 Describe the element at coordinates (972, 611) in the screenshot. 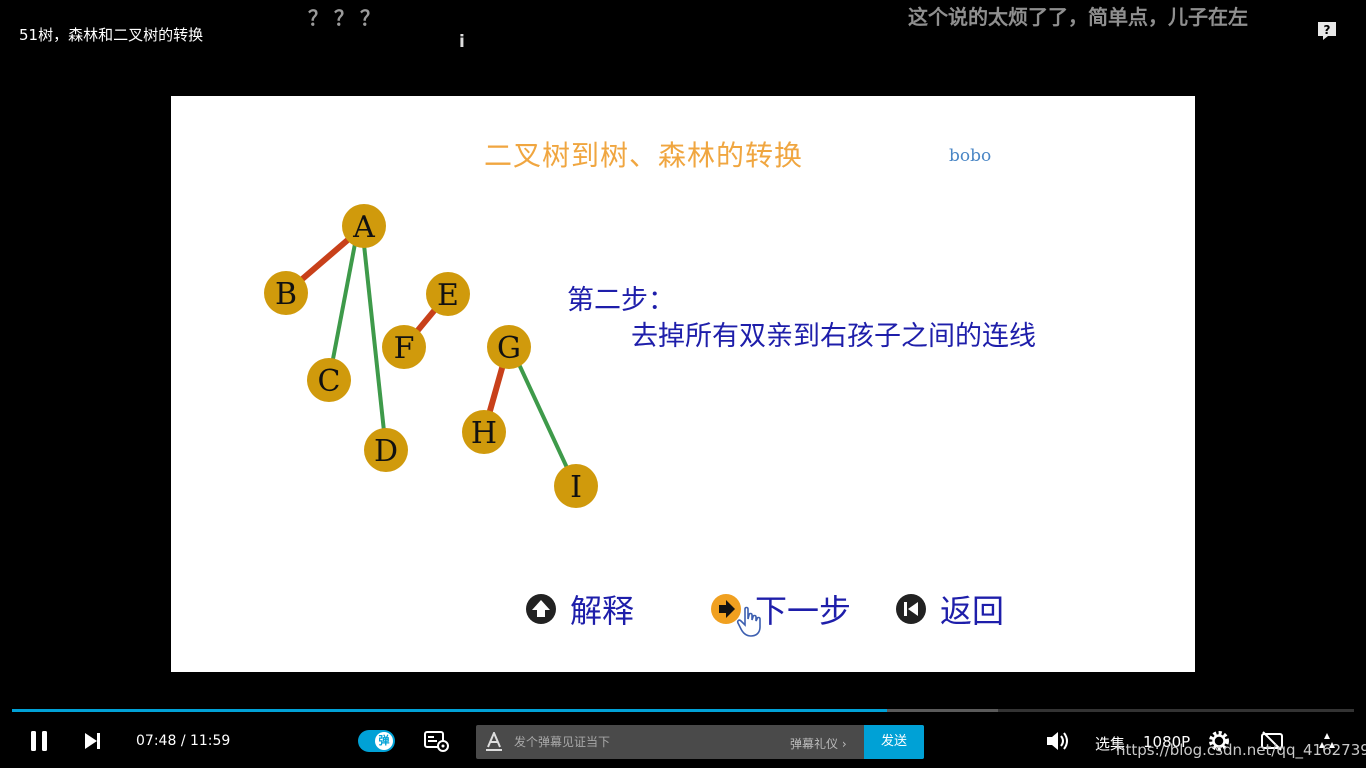

I see `back-label: 返回` at that location.